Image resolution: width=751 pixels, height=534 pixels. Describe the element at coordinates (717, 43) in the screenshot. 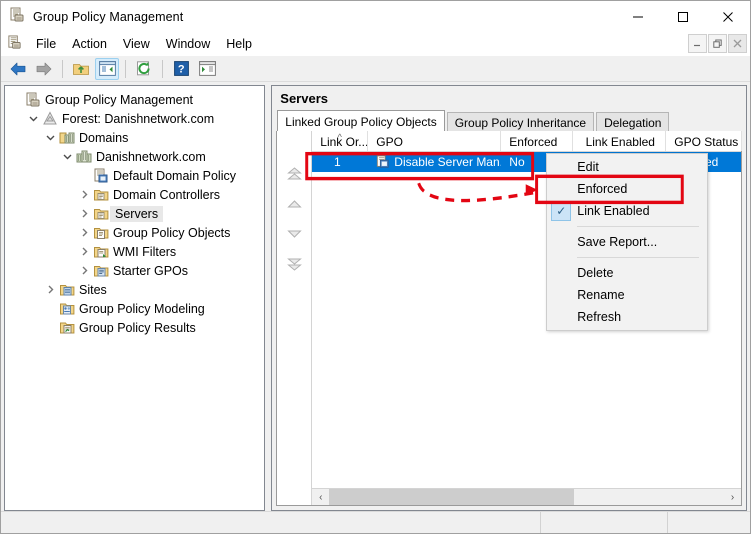

I see `mdi-restore-button` at that location.